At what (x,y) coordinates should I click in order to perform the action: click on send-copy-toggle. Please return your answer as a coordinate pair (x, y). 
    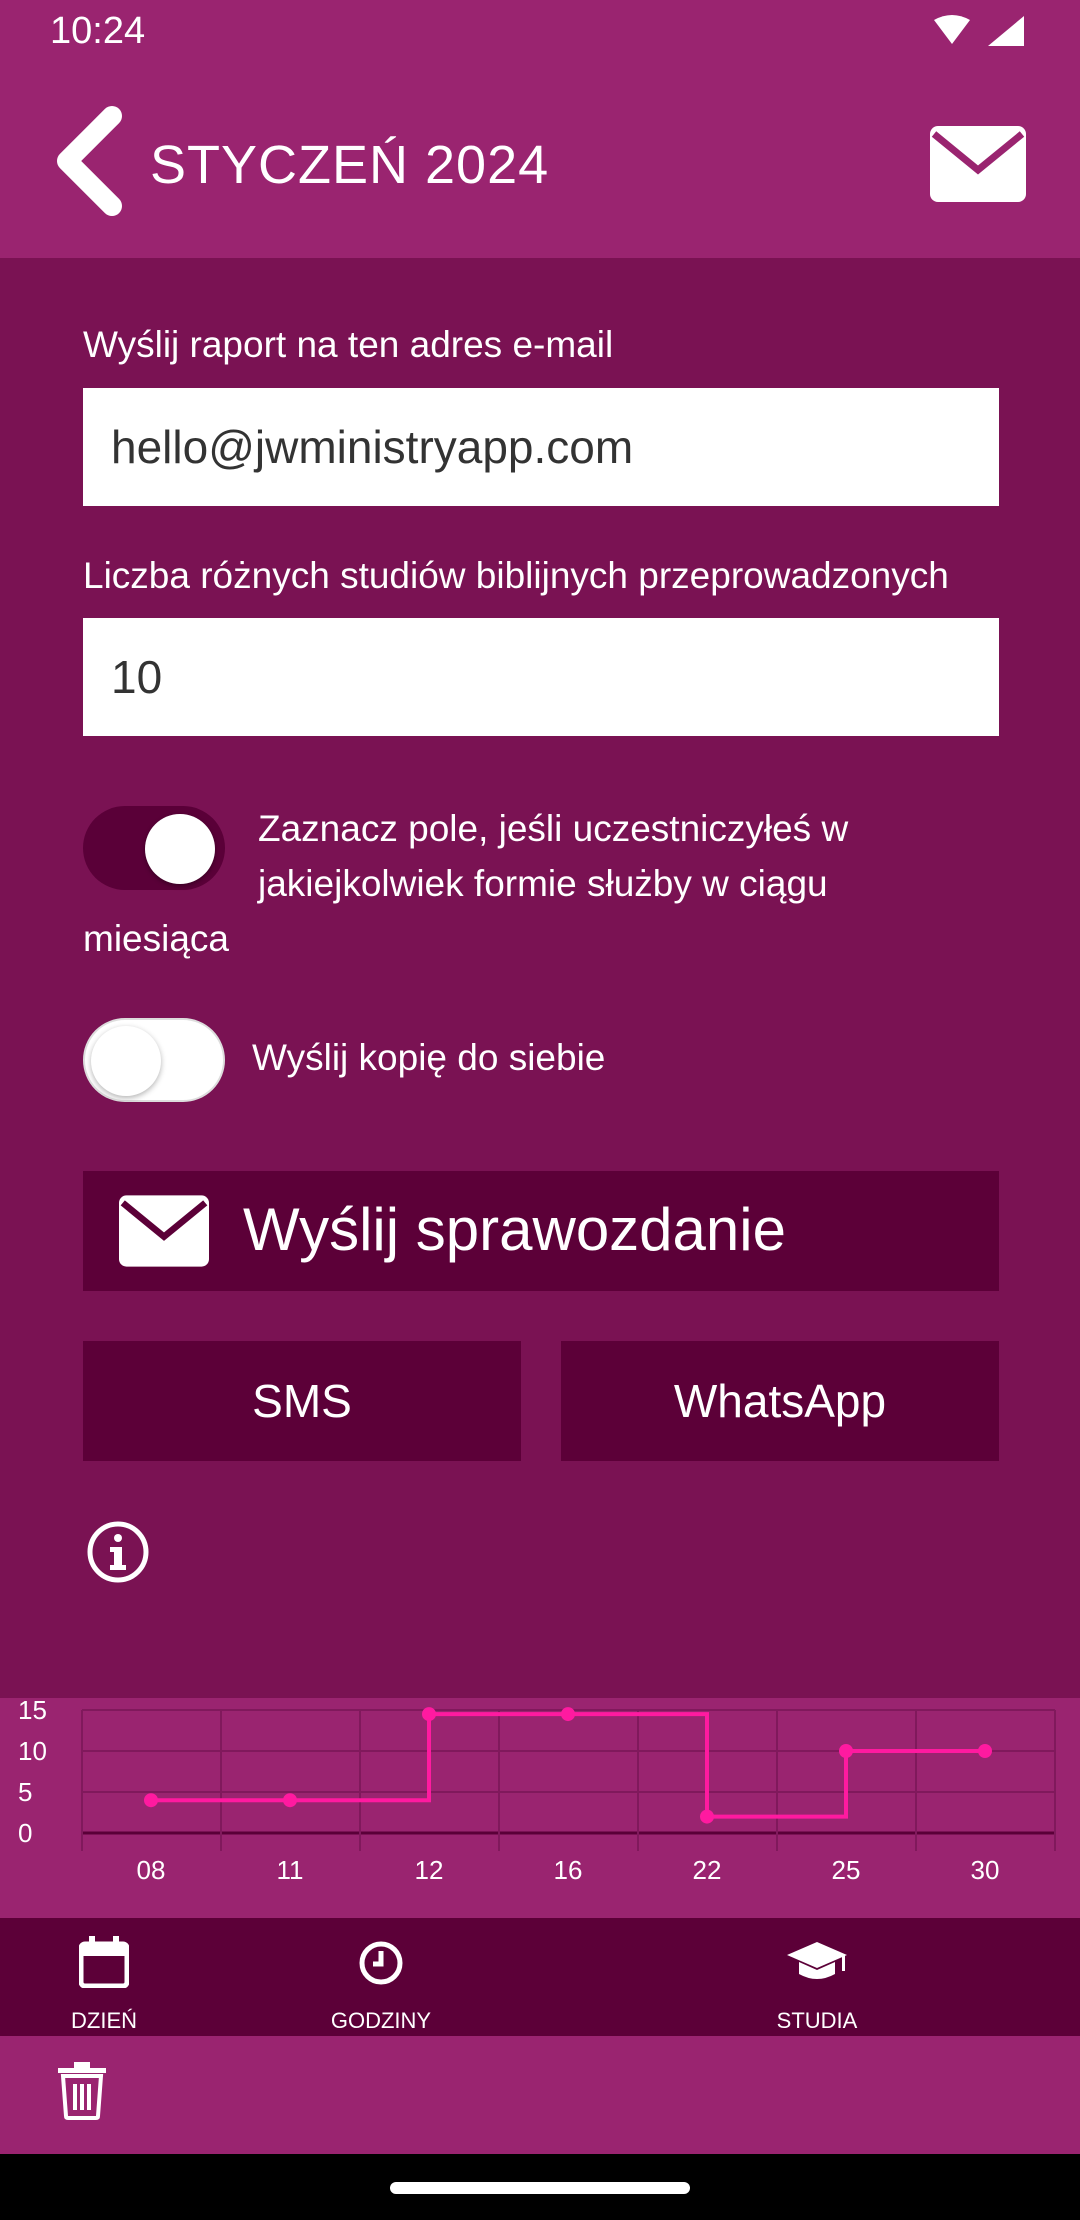
    Looking at the image, I should click on (154, 1060).